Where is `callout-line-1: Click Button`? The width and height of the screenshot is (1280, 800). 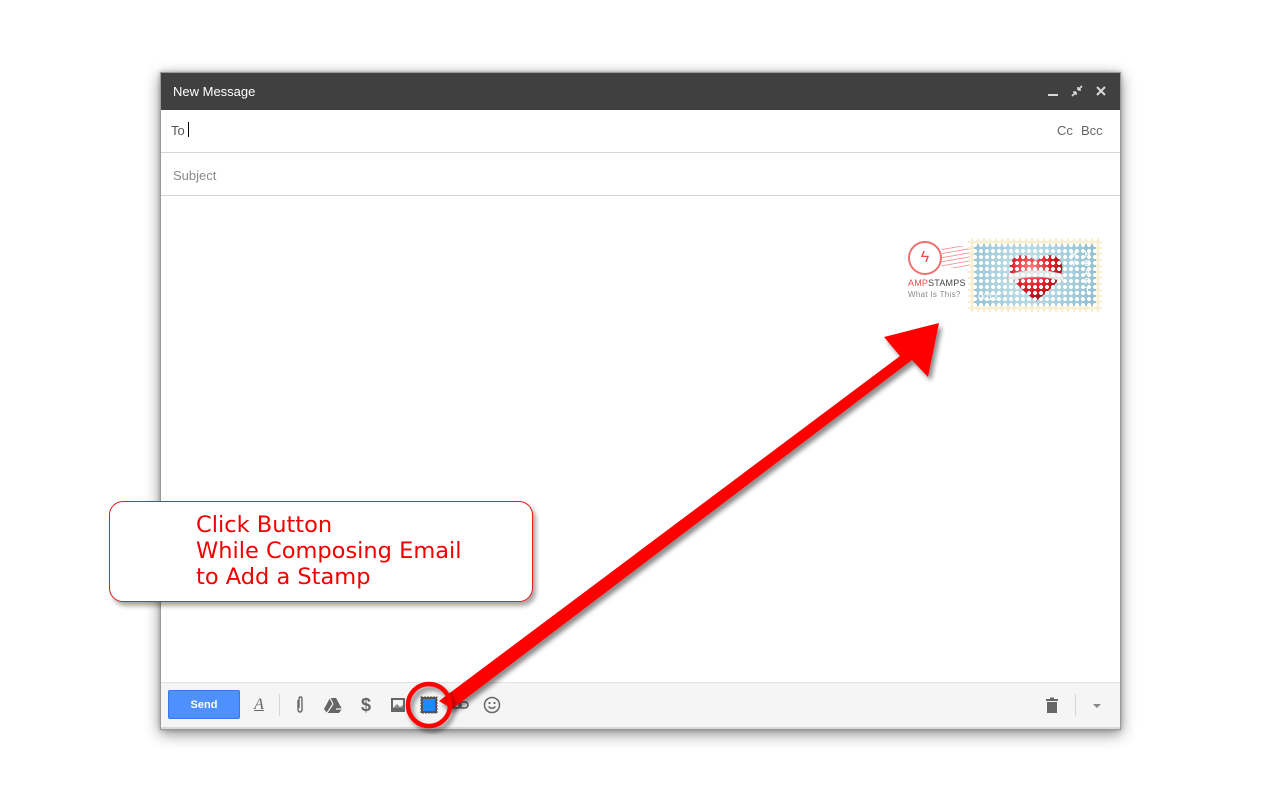 callout-line-1: Click Button is located at coordinates (264, 525).